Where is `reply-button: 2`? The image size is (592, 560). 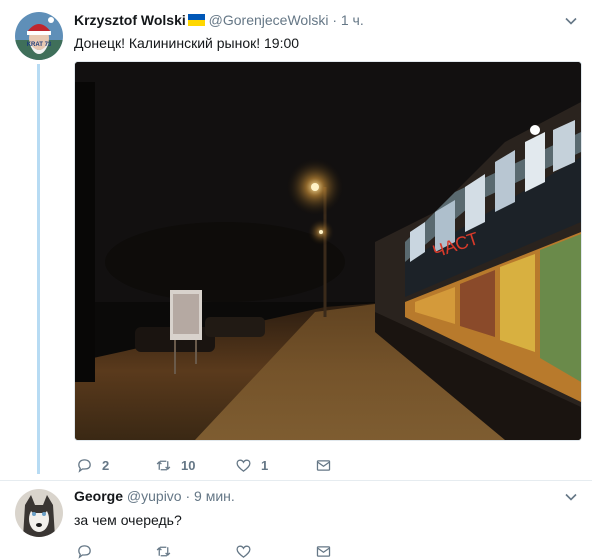 reply-button: 2 is located at coordinates (92, 465).